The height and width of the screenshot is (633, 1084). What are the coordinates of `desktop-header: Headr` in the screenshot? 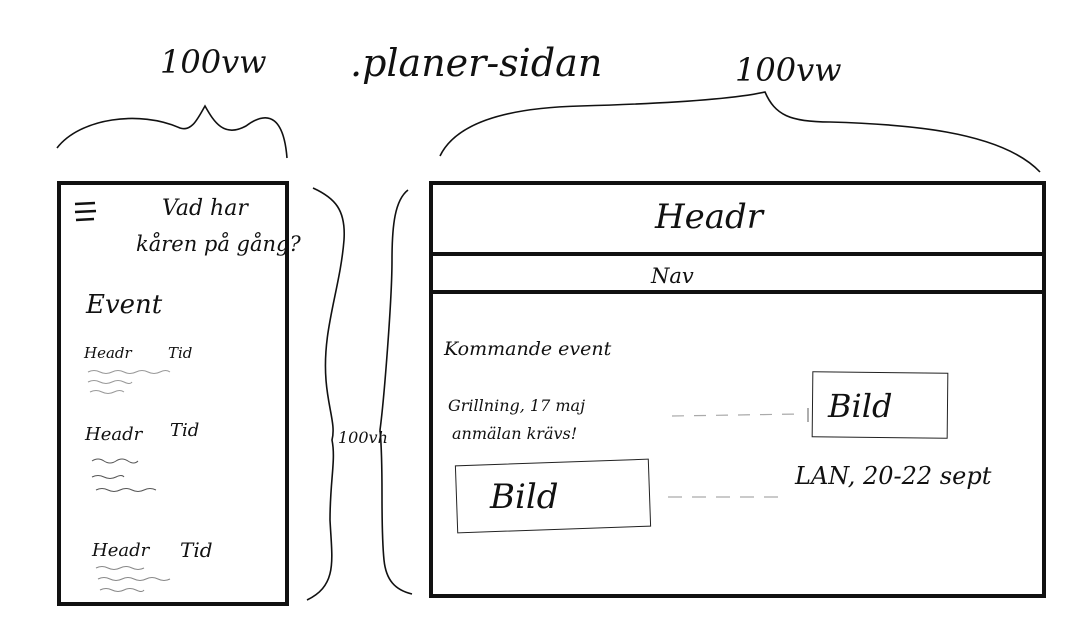 It's located at (709, 217).